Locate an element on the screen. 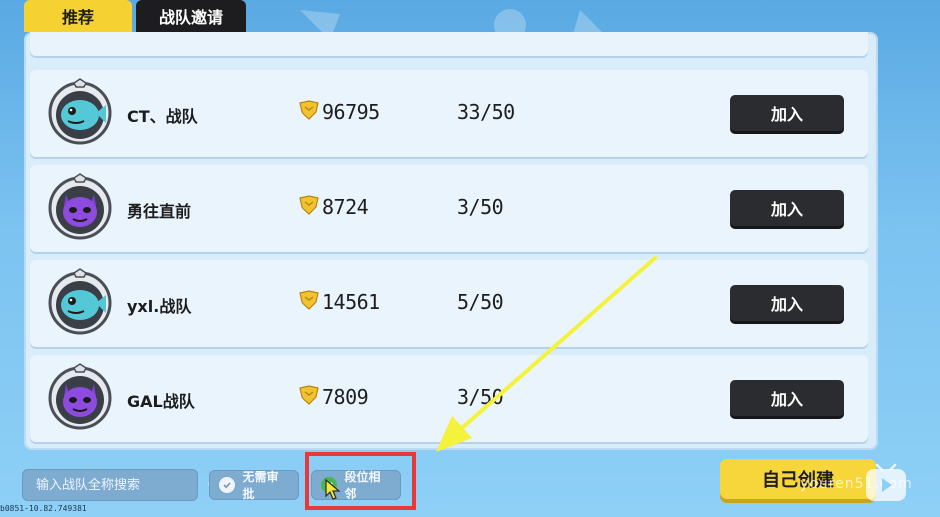 This screenshot has height=517, width=940. check-icon is located at coordinates (227, 485).